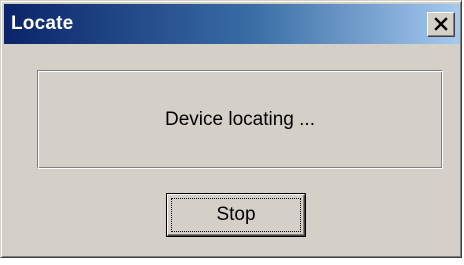  I want to click on close-icon, so click(441, 24).